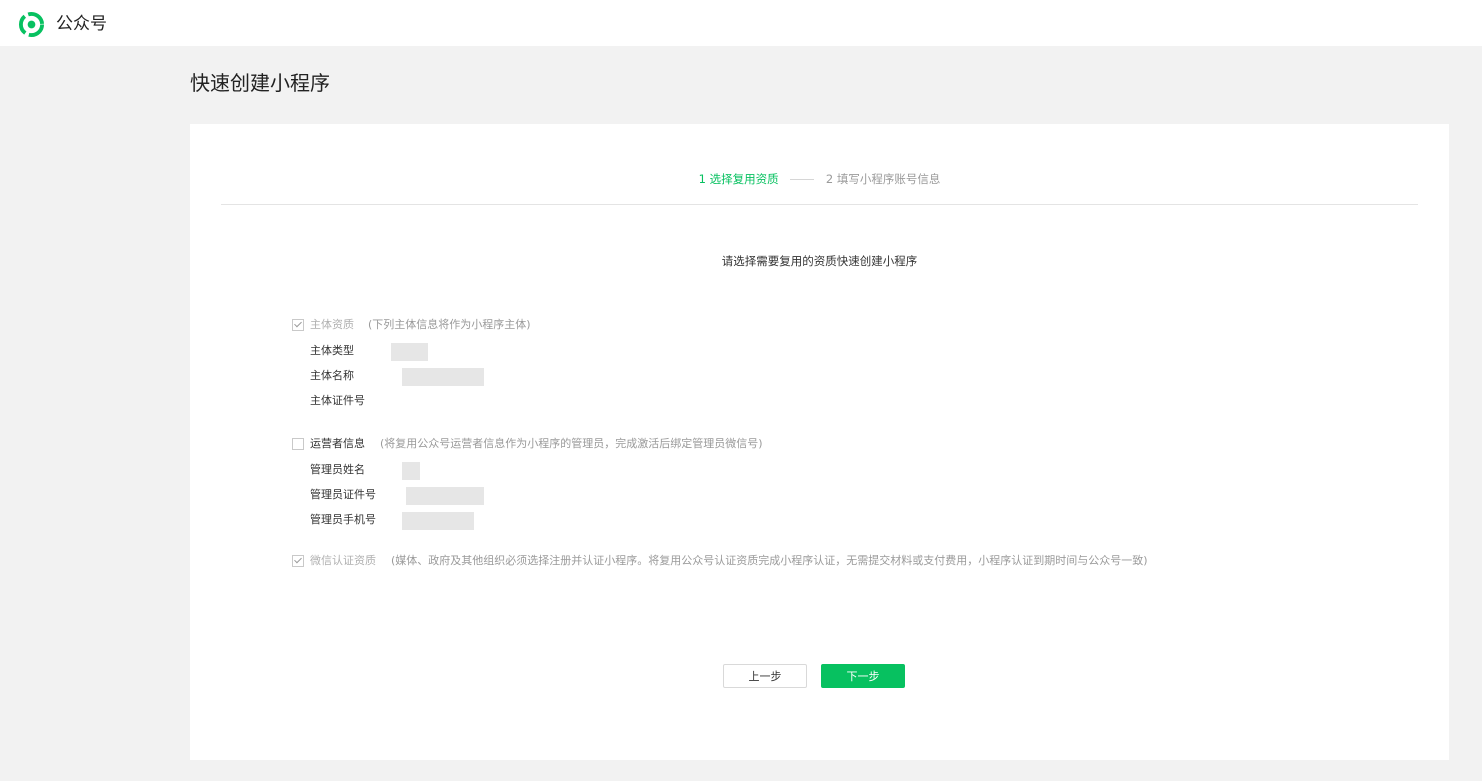 The height and width of the screenshot is (781, 1482). Describe the element at coordinates (411, 471) in the screenshot. I see `admin-name-value` at that location.